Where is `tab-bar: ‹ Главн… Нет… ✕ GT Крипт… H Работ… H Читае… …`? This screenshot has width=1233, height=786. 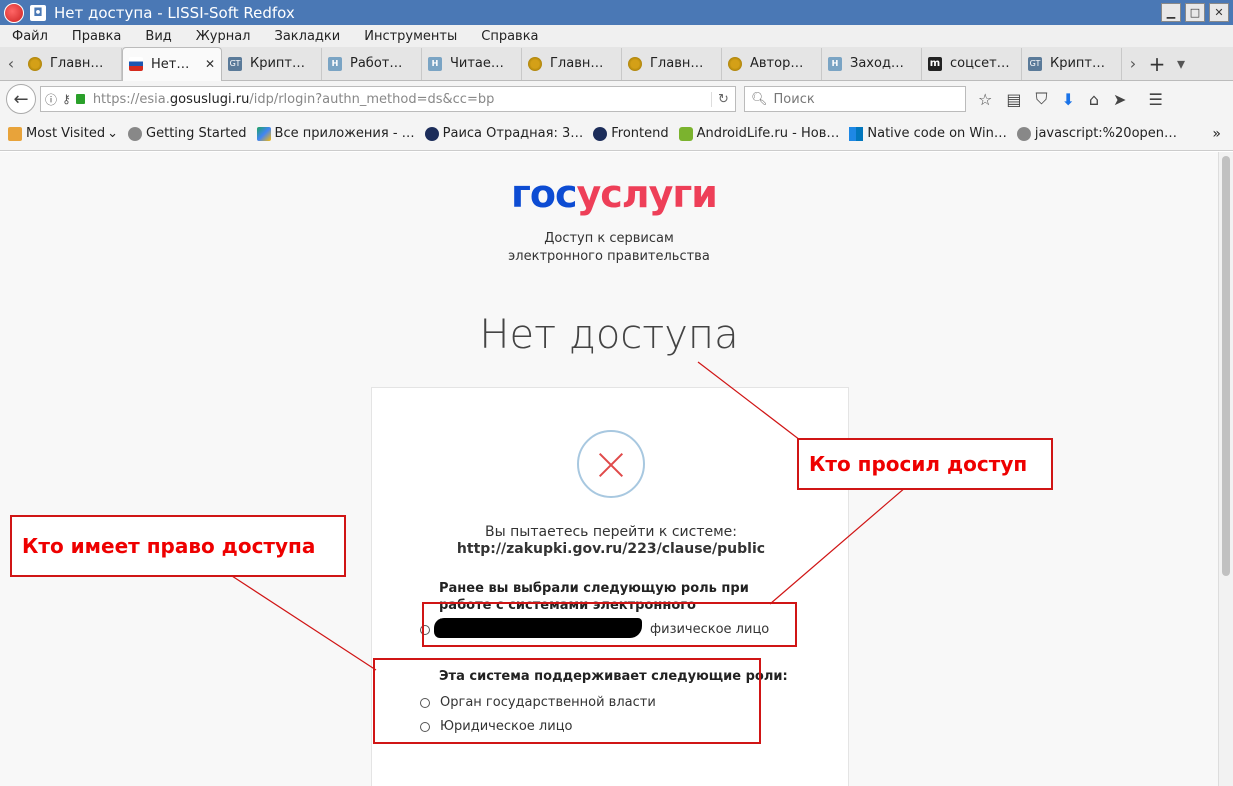 tab-bar: ‹ Главн… Нет… ✕ GT Крипт… H Работ… H Читае… … is located at coordinates (616, 63).